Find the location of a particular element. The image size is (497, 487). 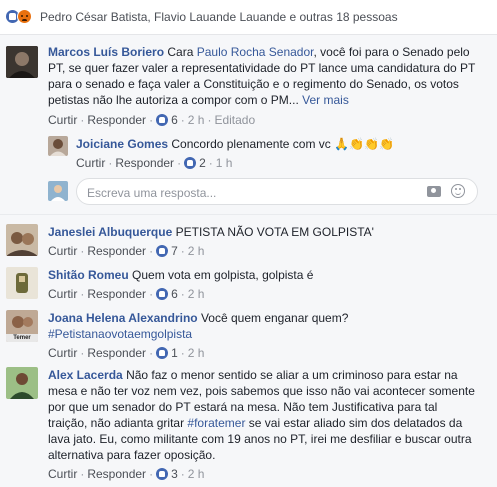

divider is located at coordinates (248, 214).